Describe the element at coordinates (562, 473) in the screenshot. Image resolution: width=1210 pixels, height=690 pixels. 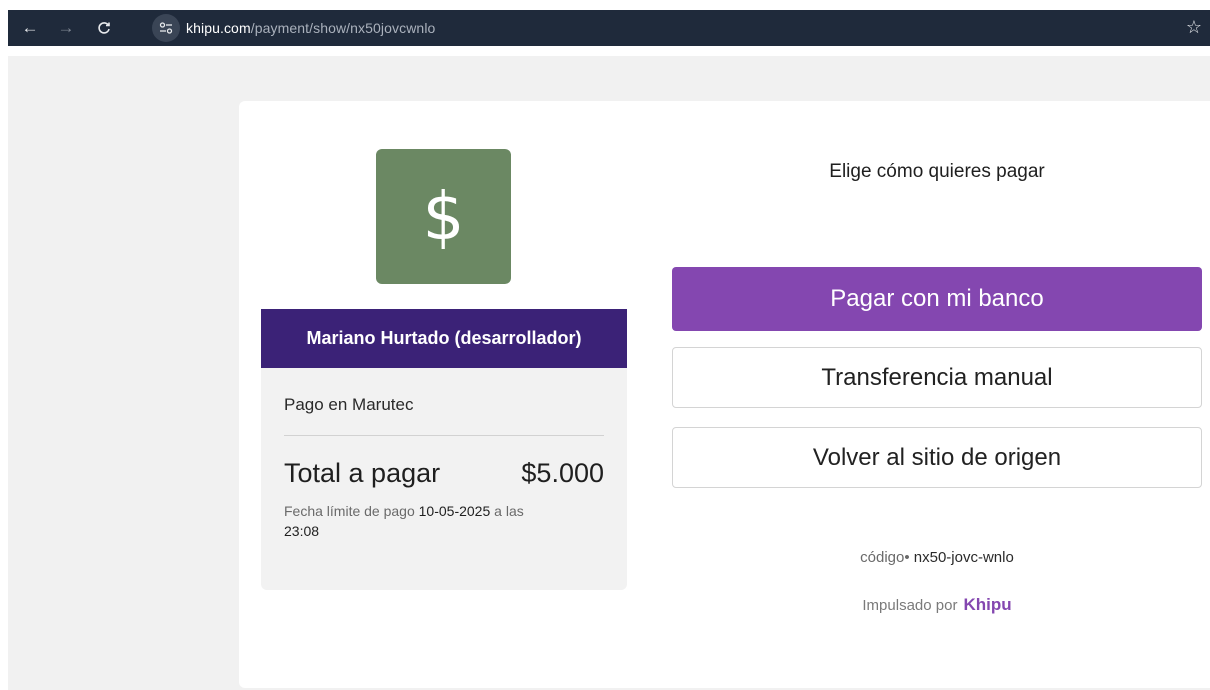
I see `total-amount: $5.000` at that location.